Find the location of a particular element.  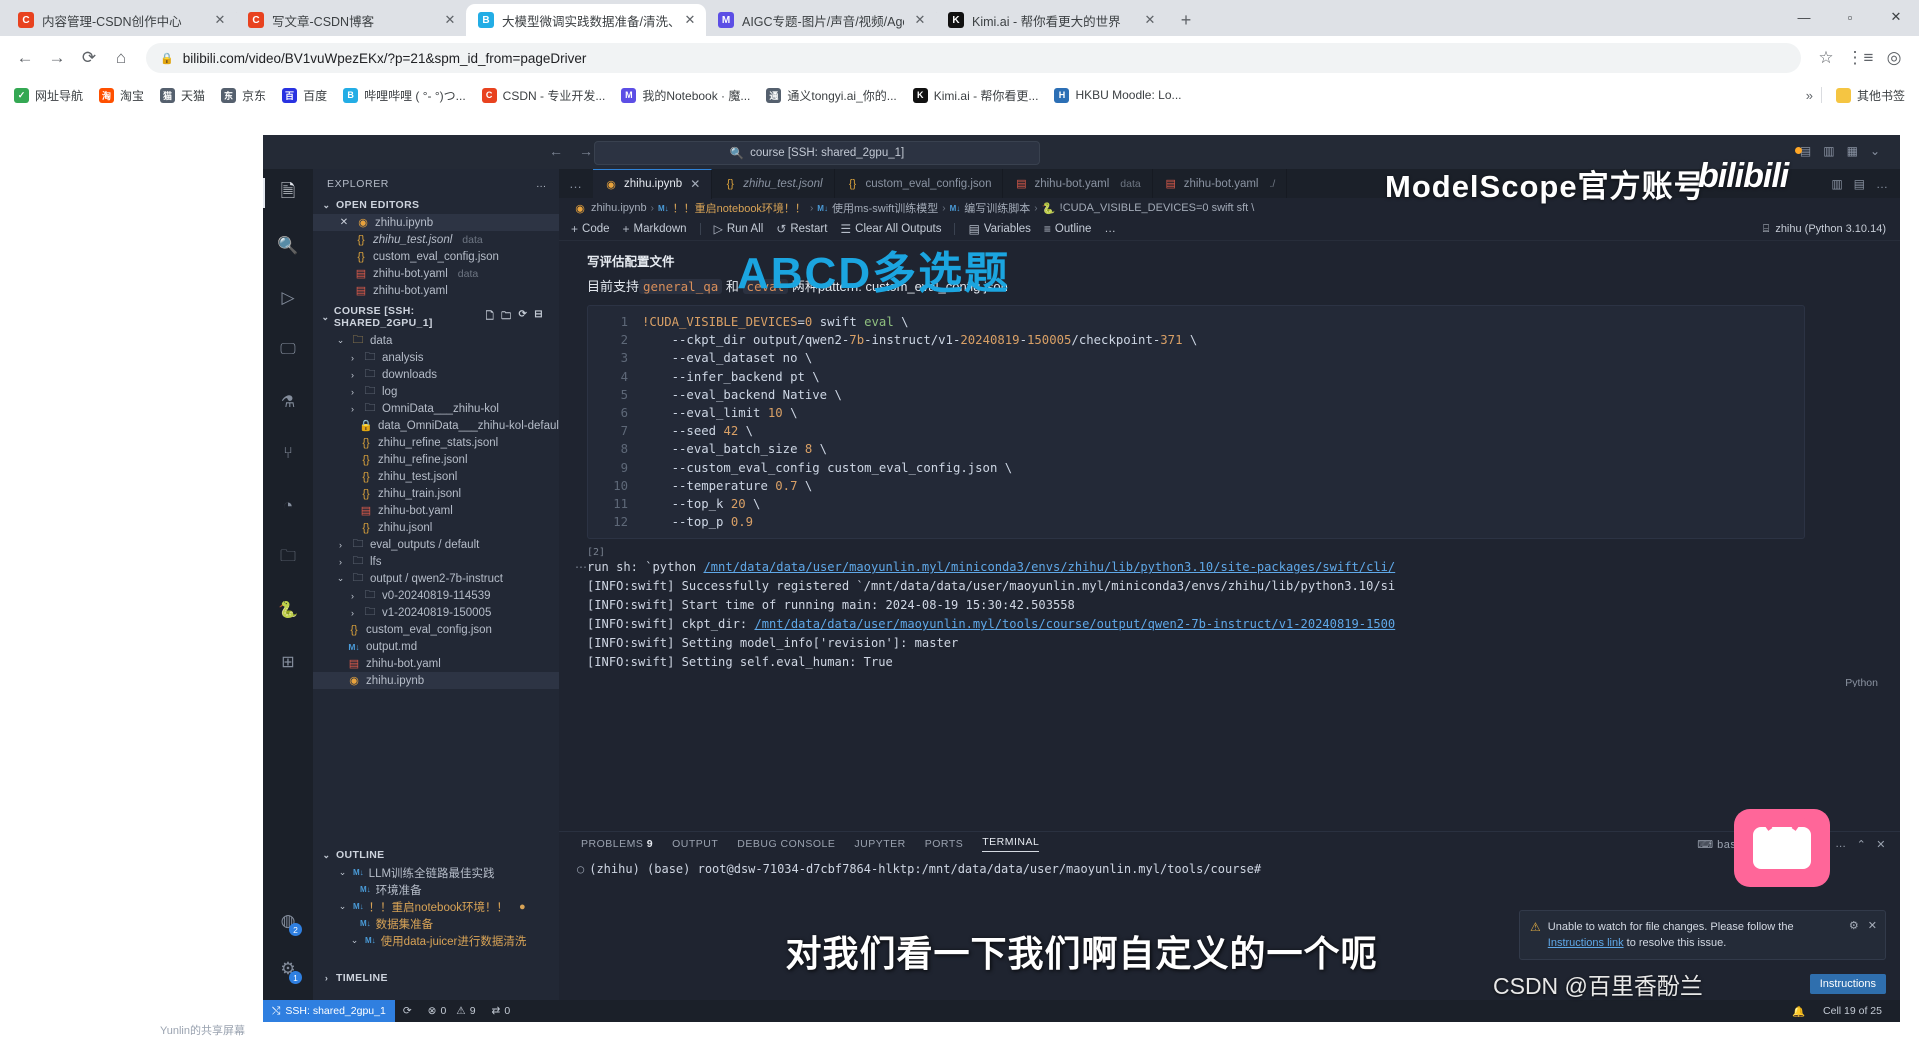

statusbar-cell-indicator: Cell 19 of 25 is located at coordinates (1852, 1011).